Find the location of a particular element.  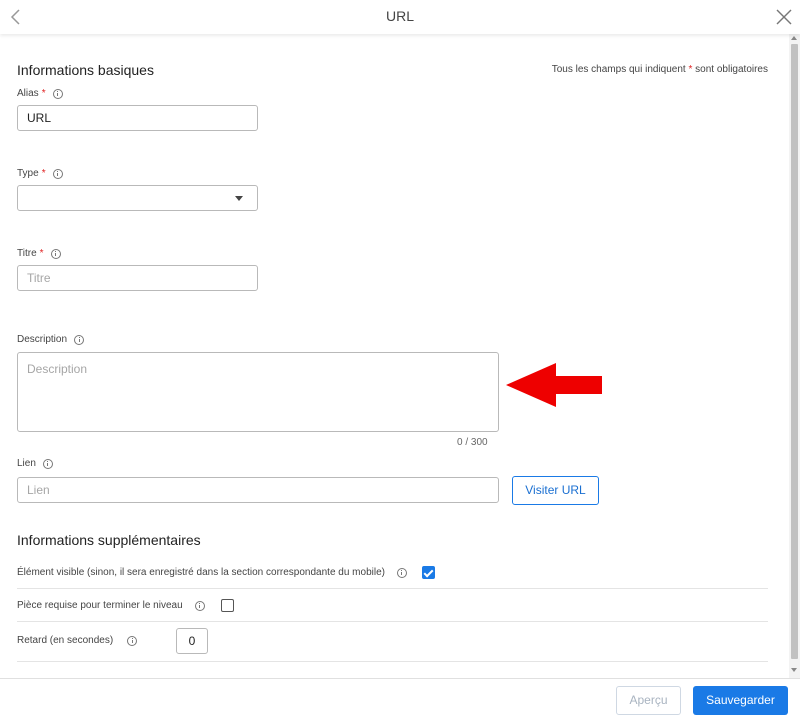

visit-url-button: Visiter URL is located at coordinates (555, 490).